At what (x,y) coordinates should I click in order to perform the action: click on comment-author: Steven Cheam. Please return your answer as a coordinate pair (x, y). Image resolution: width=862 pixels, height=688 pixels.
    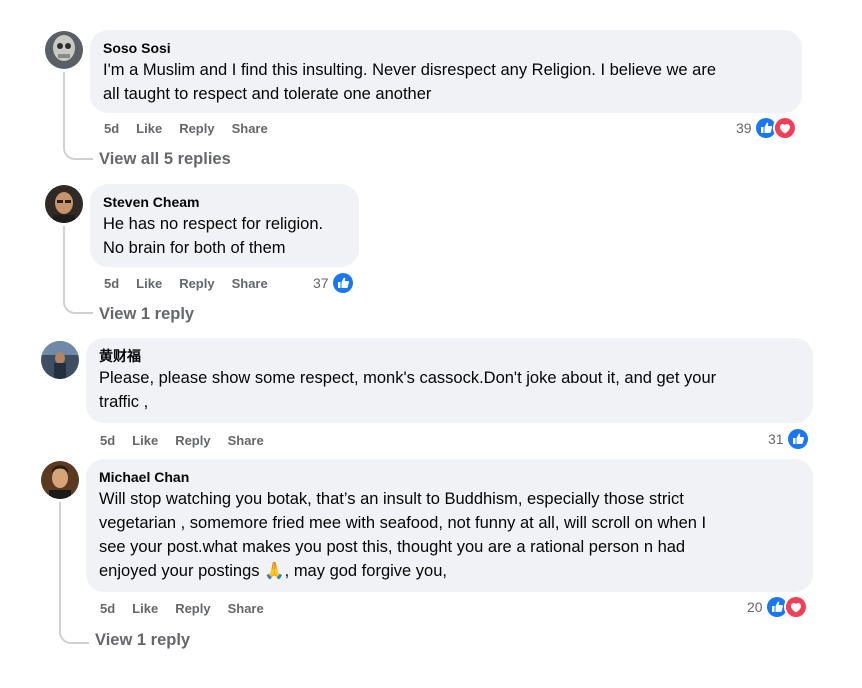
    Looking at the image, I should click on (224, 202).